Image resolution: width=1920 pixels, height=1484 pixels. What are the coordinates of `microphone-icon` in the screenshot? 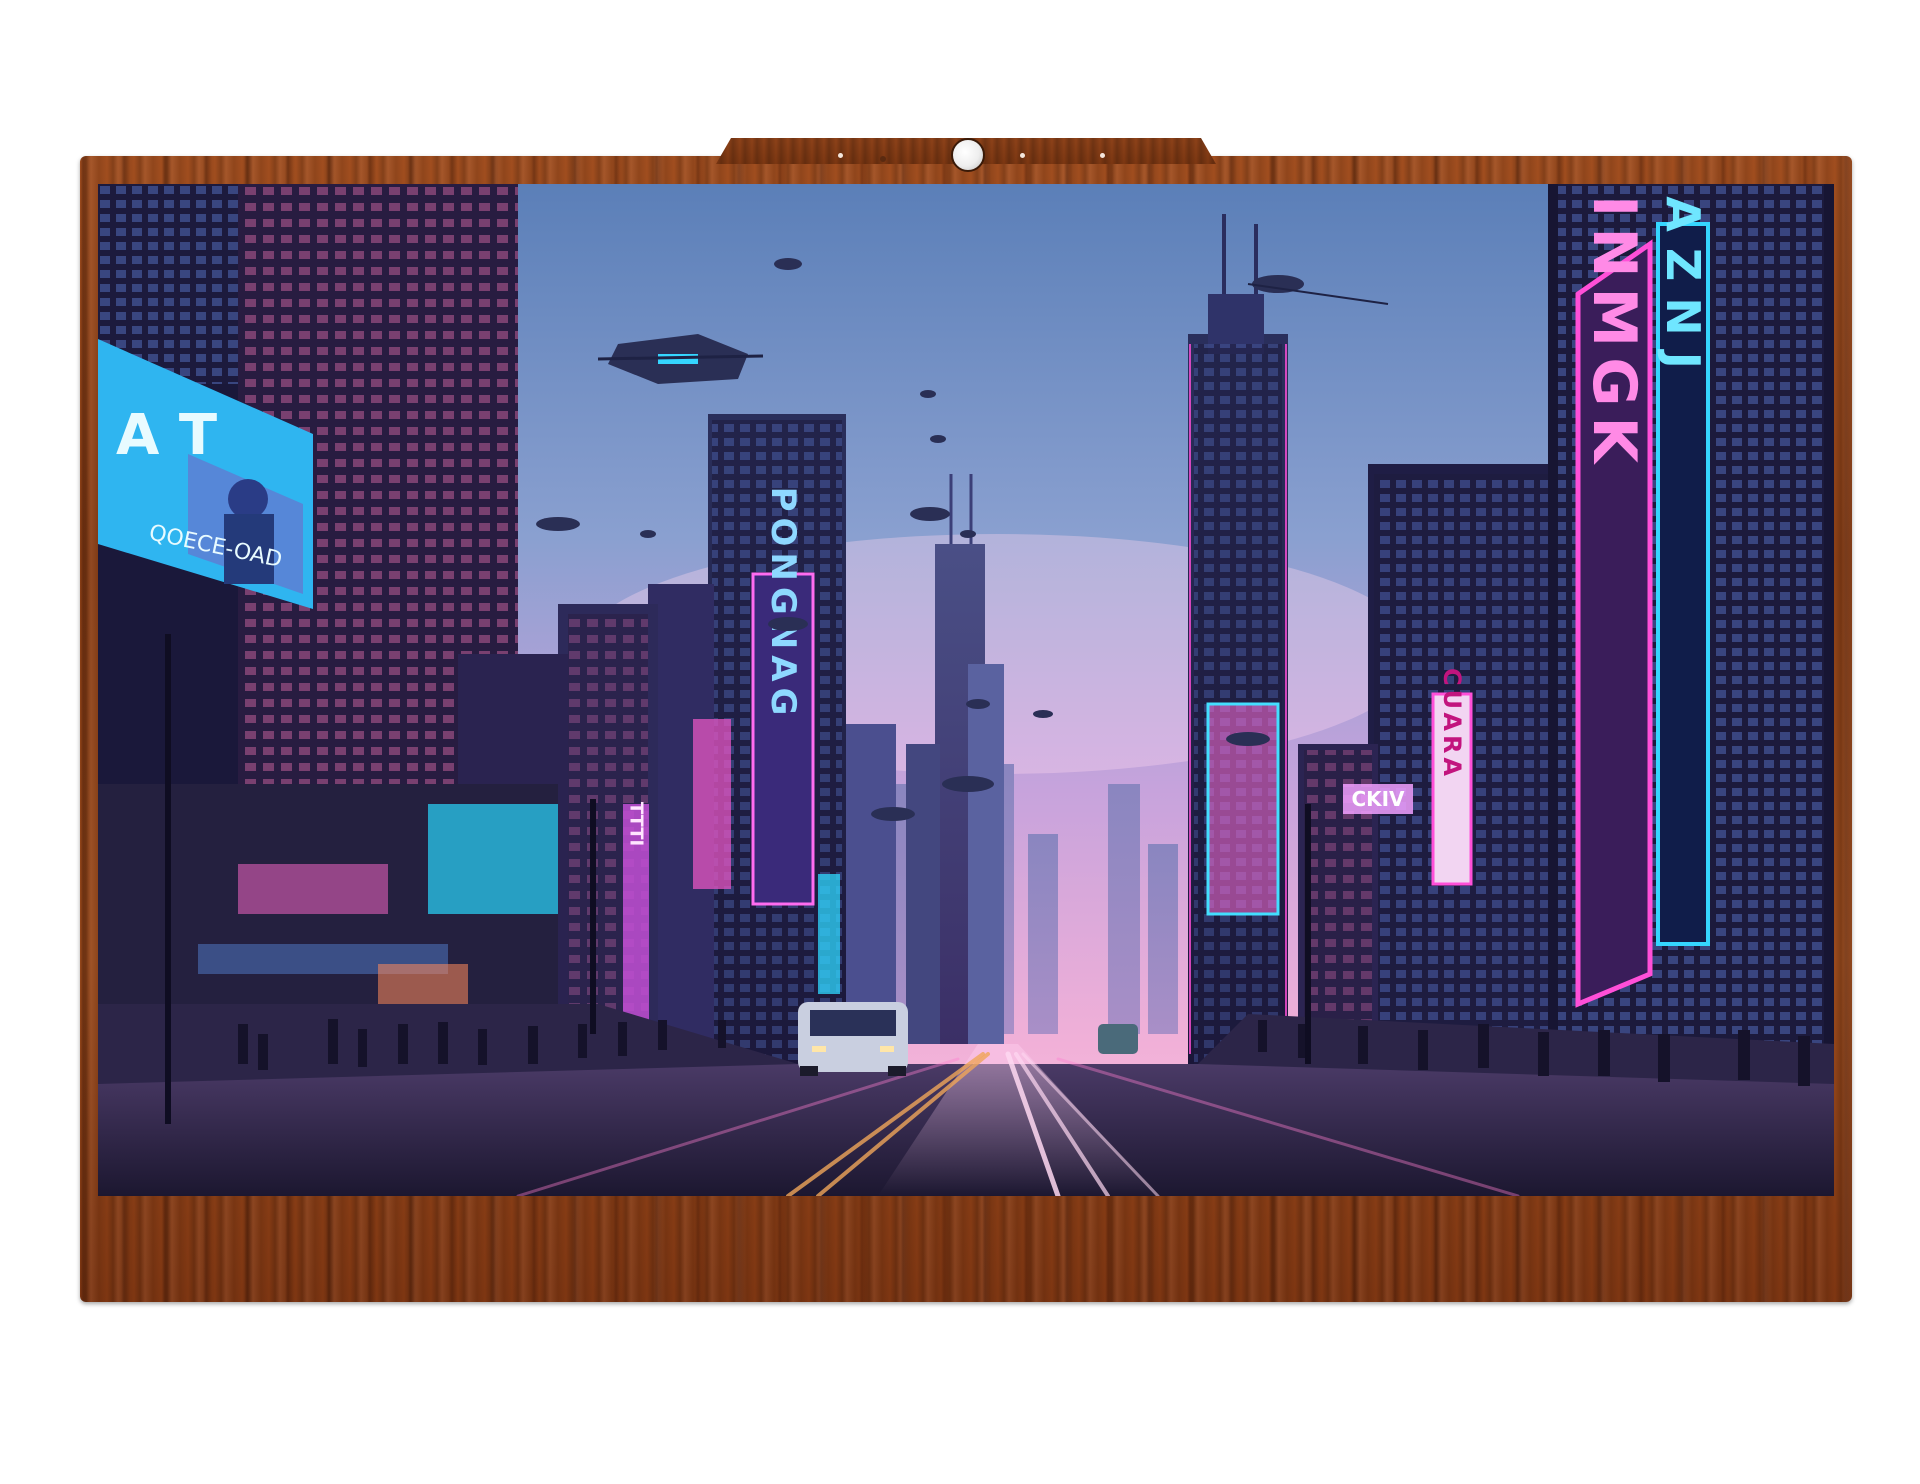 It's located at (883, 159).